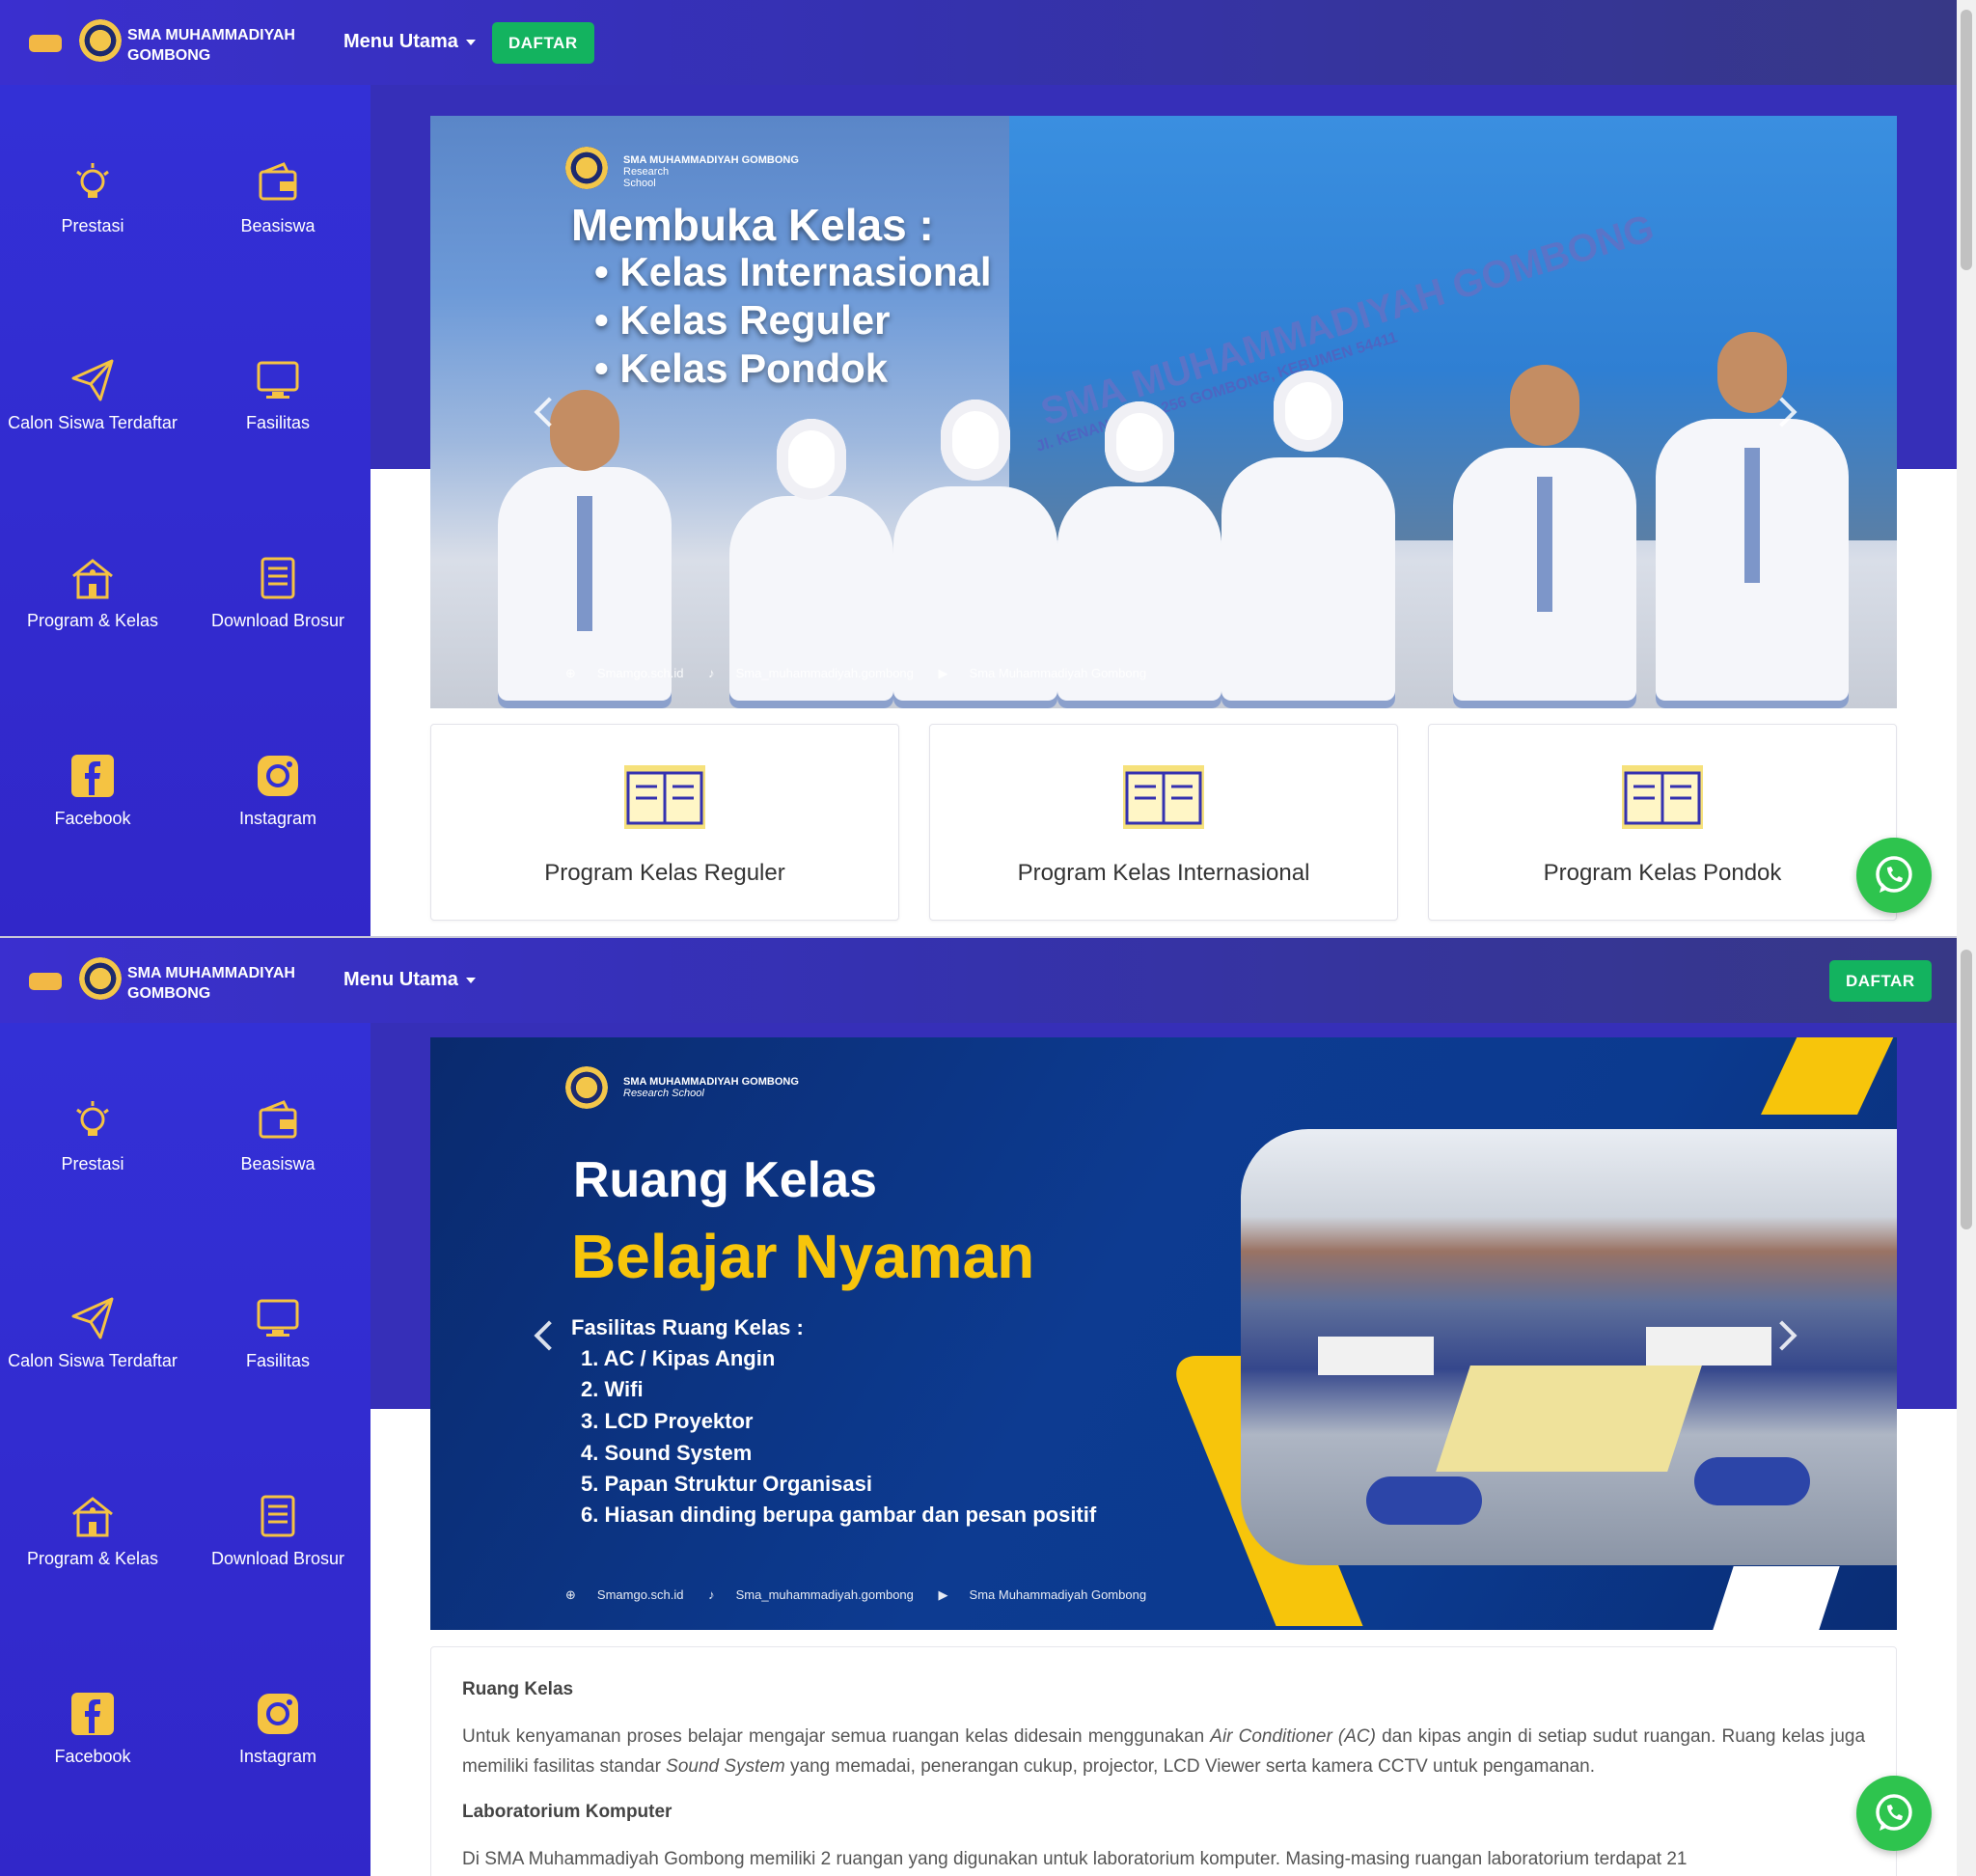 This screenshot has width=1976, height=1876. What do you see at coordinates (667, 1421) in the screenshot?
I see `facility-item: 3. LCD Proyektor` at bounding box center [667, 1421].